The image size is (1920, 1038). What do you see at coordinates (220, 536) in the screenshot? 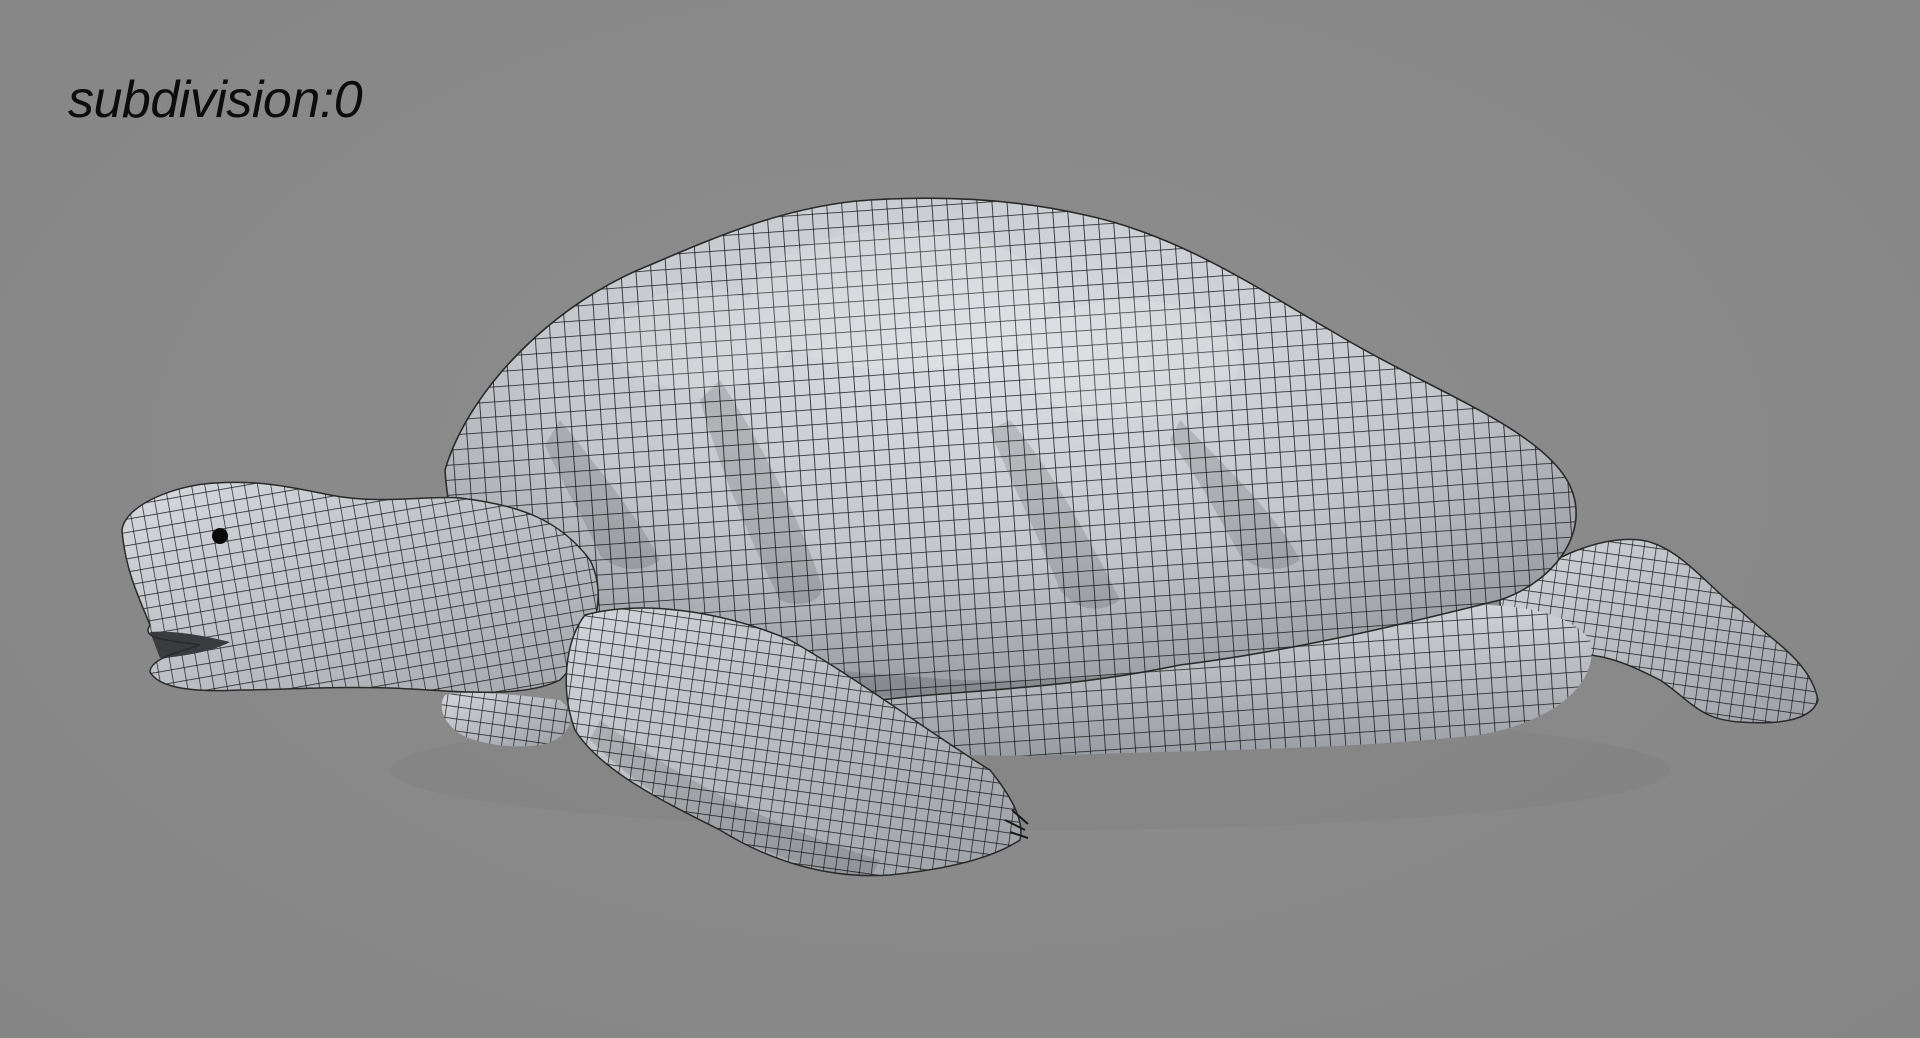
I see `tortoise-eye` at bounding box center [220, 536].